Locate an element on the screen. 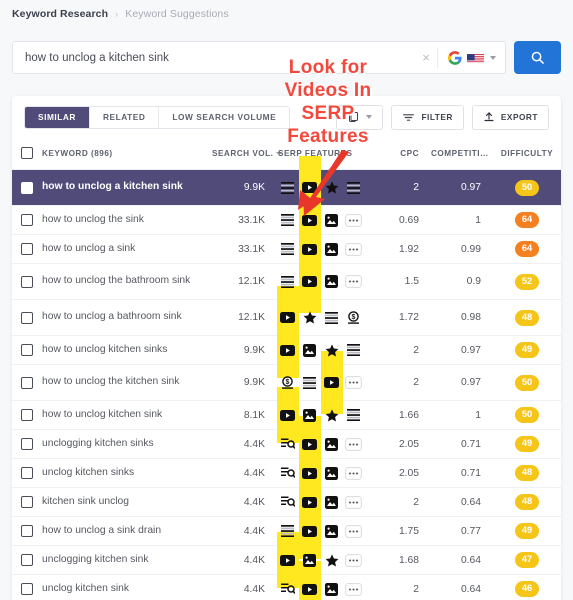 The image size is (573, 600). table-row: unclogging kitchen sinks 4.4K 2.05 0.71 49 is located at coordinates (286, 444).